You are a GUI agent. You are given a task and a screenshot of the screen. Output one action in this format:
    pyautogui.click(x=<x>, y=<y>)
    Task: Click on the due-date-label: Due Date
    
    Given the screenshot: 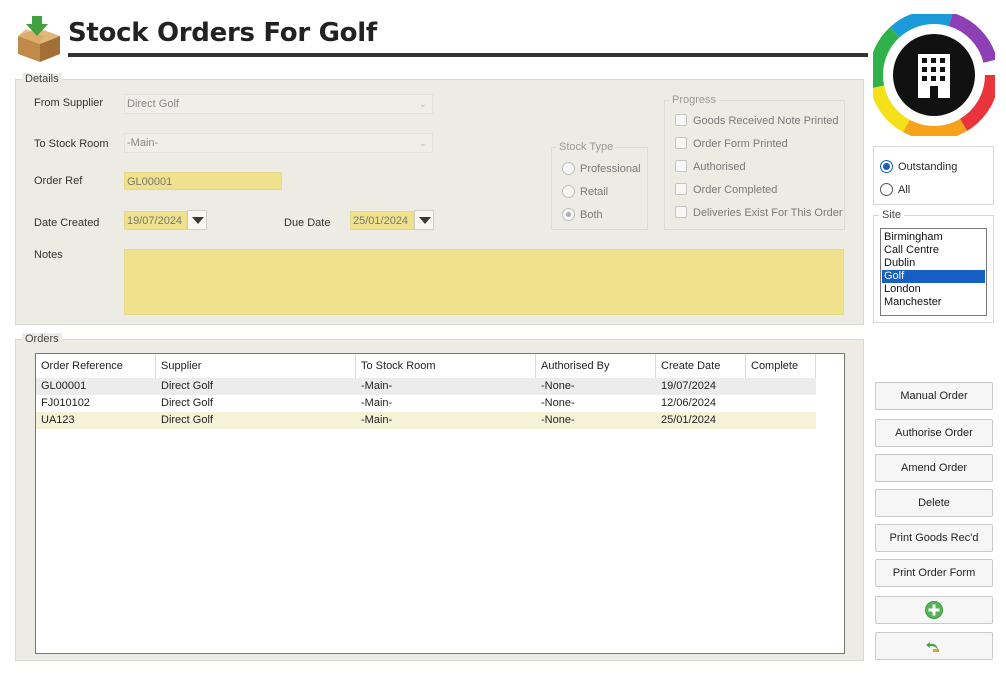 What is the action you would take?
    pyautogui.click(x=307, y=223)
    